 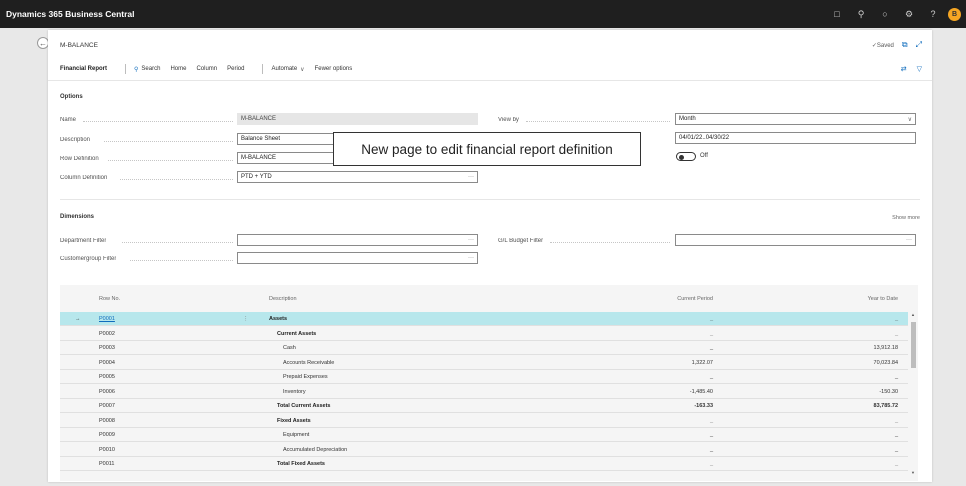 What do you see at coordinates (795, 240) in the screenshot?
I see `gl-budget-filter-field: ···` at bounding box center [795, 240].